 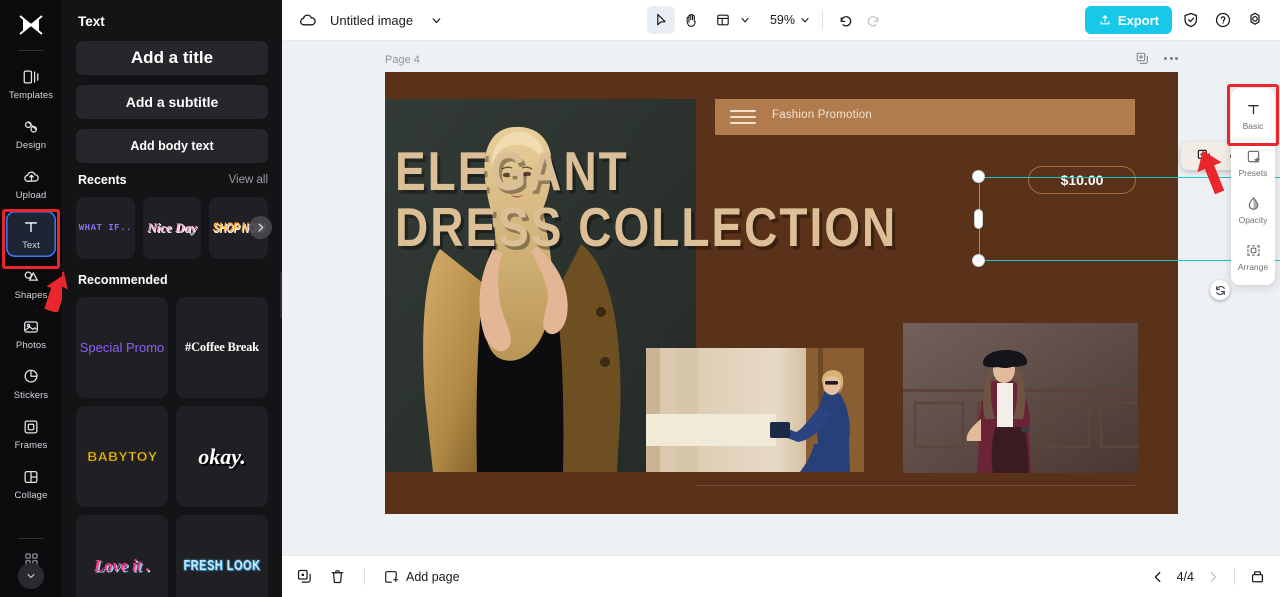 I want to click on rail-bottom-group, so click(x=31, y=567).